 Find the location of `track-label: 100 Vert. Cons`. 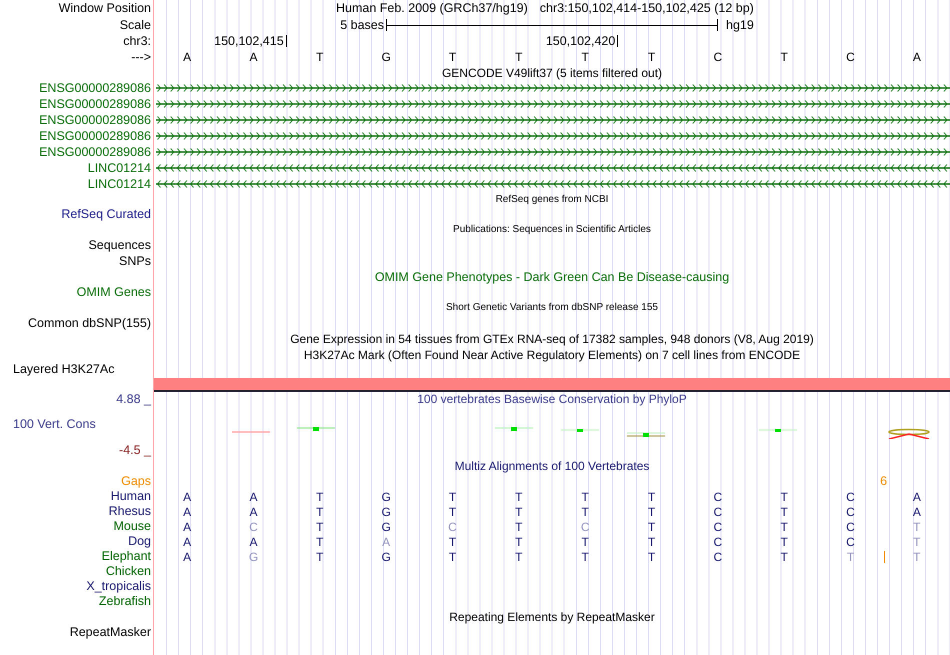

track-label: 100 Vert. Cons is located at coordinates (54, 424).